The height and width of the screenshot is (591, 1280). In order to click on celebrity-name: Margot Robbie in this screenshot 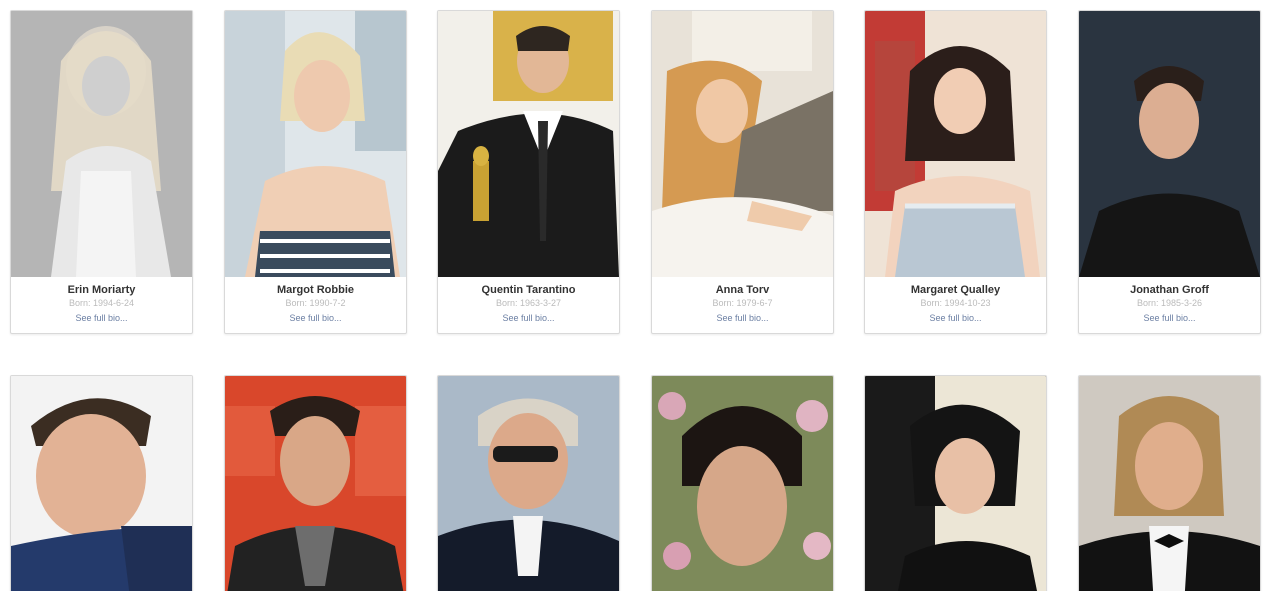, I will do `click(315, 290)`.